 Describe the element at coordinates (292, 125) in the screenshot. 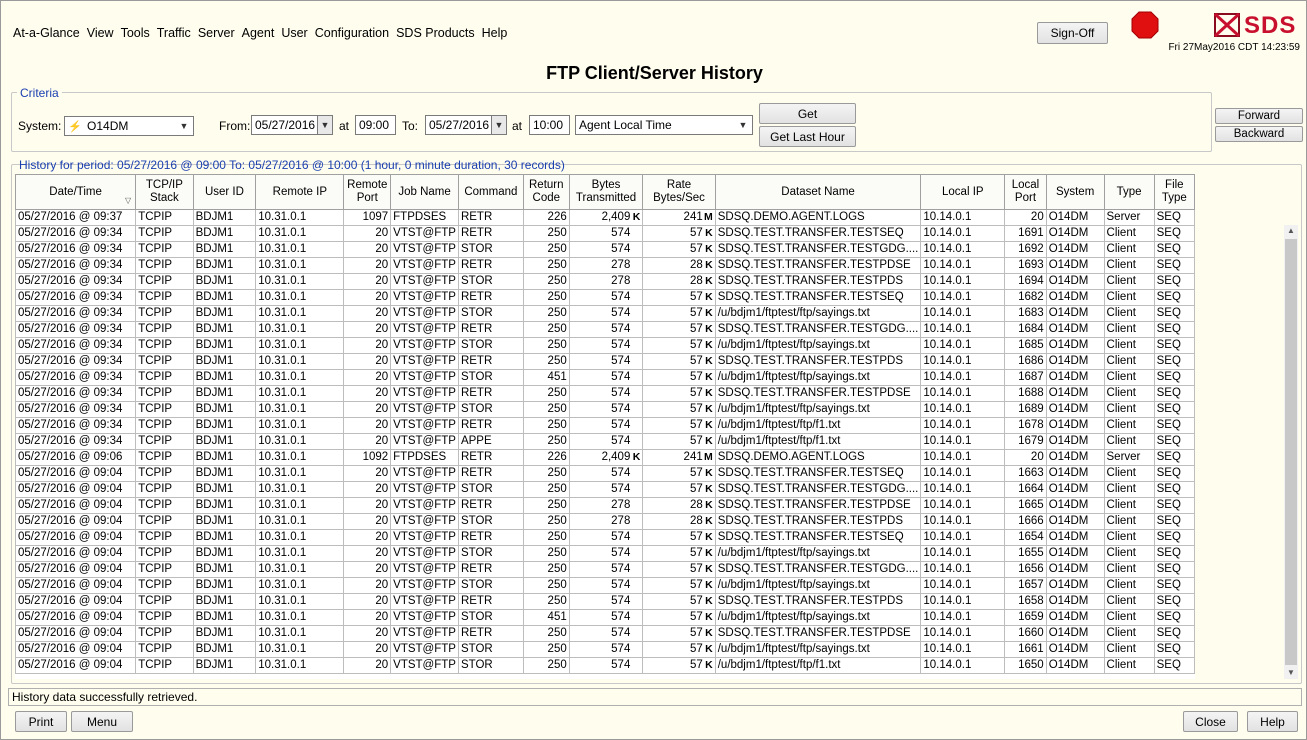

I see `from-date-picker: 05/27/2016 ▼` at that location.